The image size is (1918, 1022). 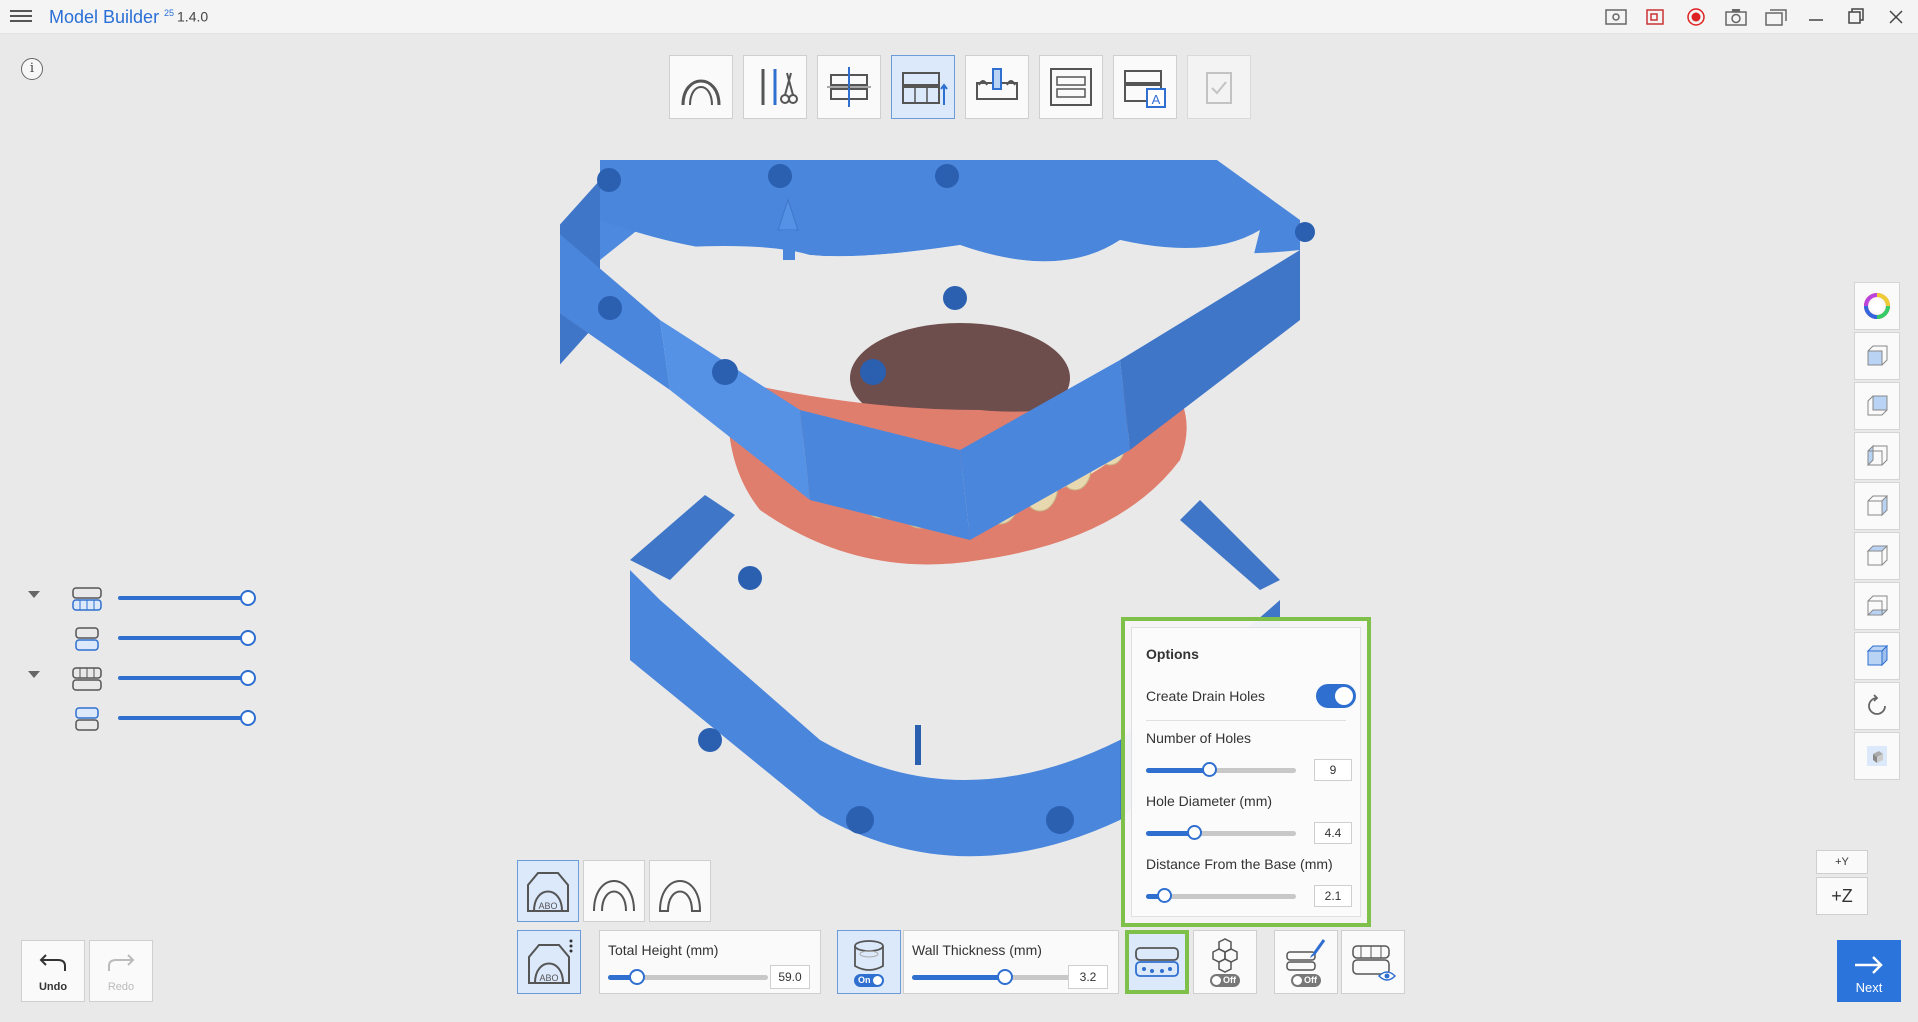 What do you see at coordinates (725, 692) in the screenshot?
I see `lower-base-front-left` at bounding box center [725, 692].